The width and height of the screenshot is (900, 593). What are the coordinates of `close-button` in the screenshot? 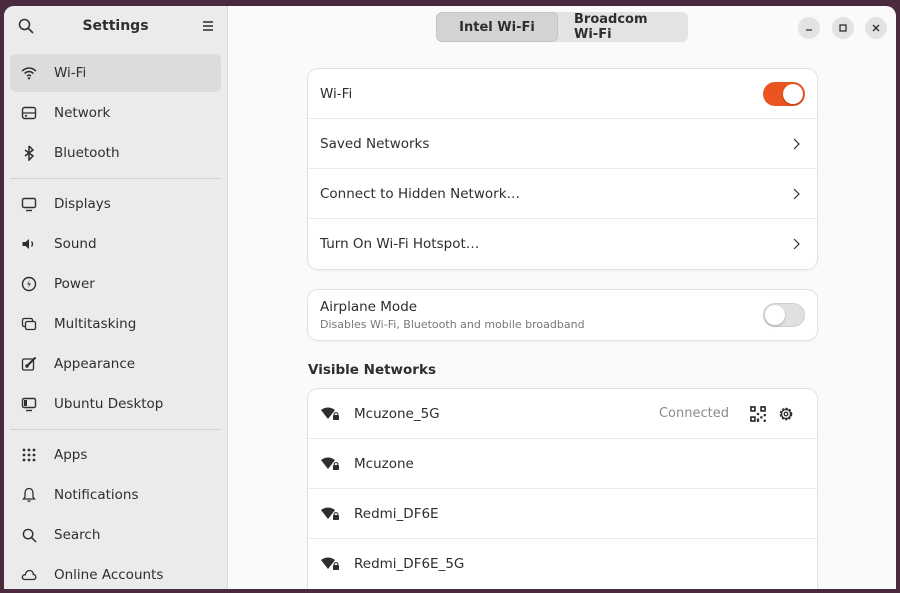 It's located at (876, 28).